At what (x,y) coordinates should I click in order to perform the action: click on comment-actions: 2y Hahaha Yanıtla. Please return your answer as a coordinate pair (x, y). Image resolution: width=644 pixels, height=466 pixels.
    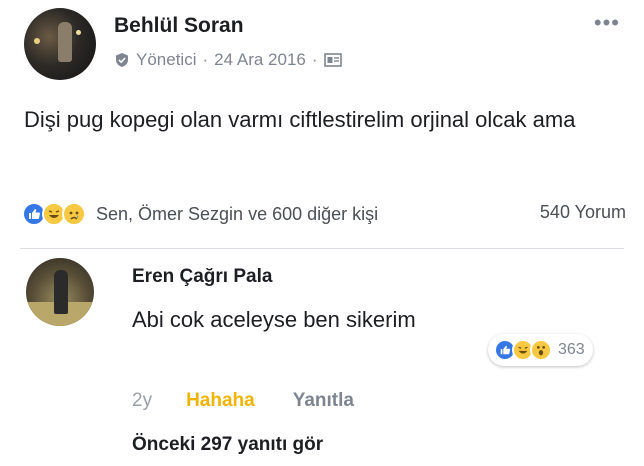
    Looking at the image, I should click on (243, 401).